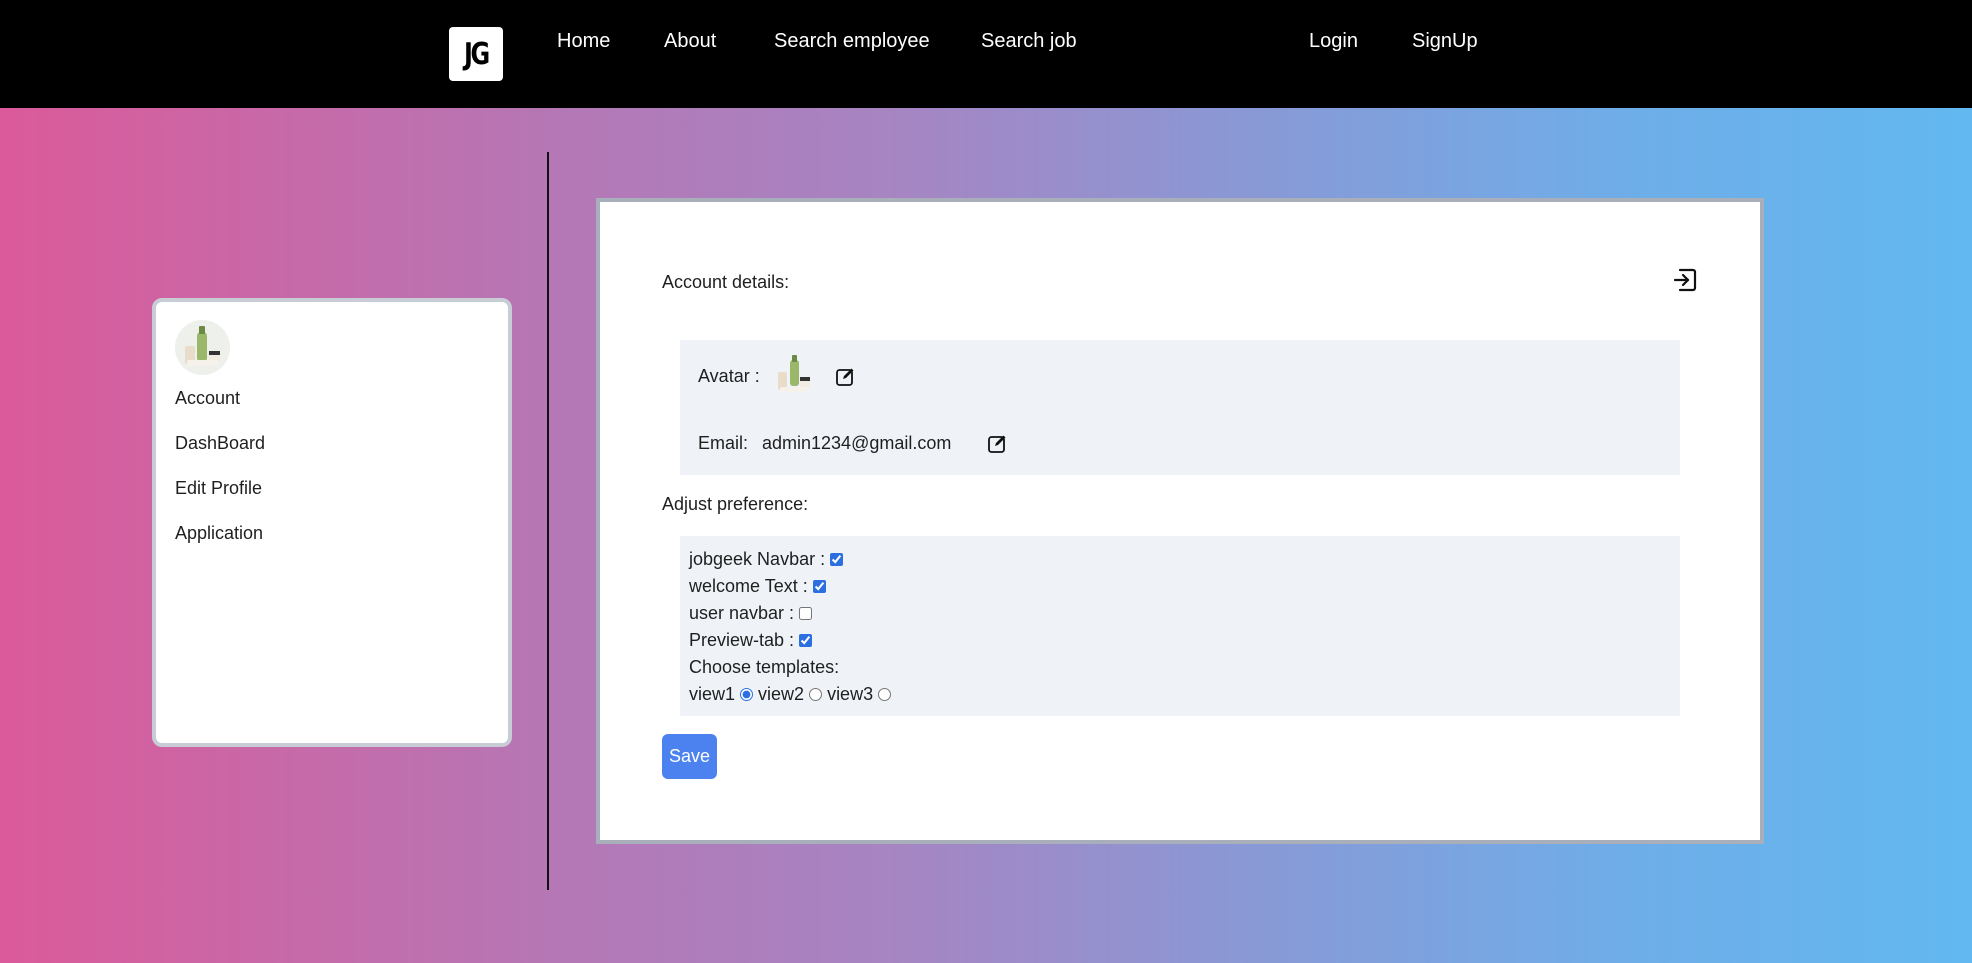 The height and width of the screenshot is (963, 1972). I want to click on sidebar-avatar, so click(202, 347).